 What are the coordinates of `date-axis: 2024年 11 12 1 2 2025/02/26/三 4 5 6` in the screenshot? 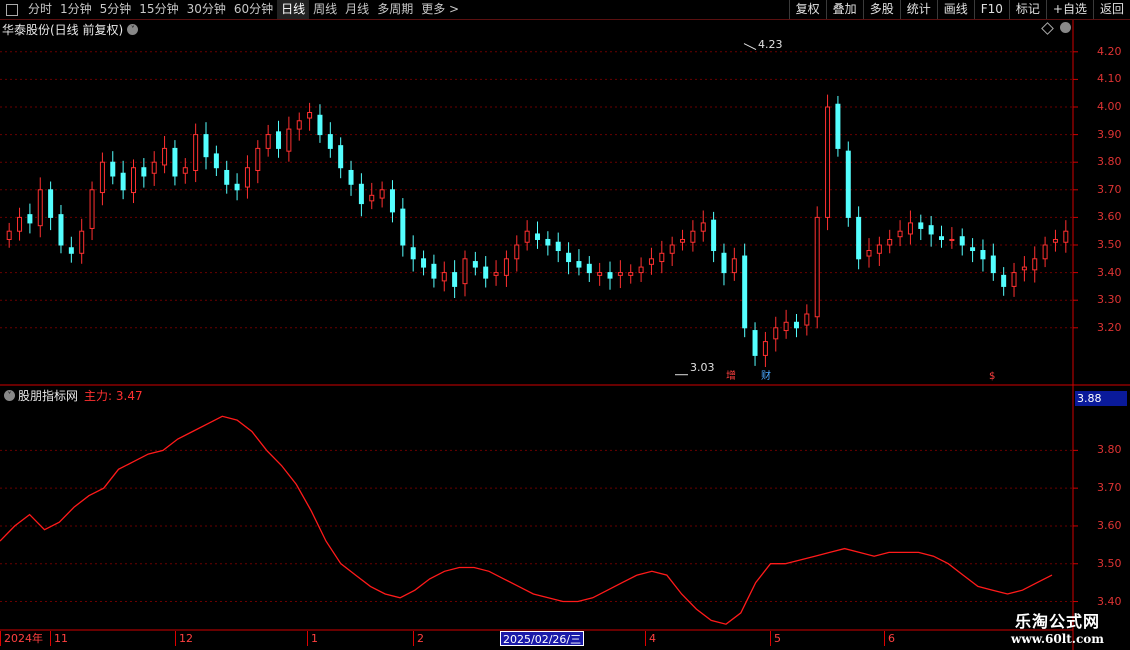 It's located at (536, 638).